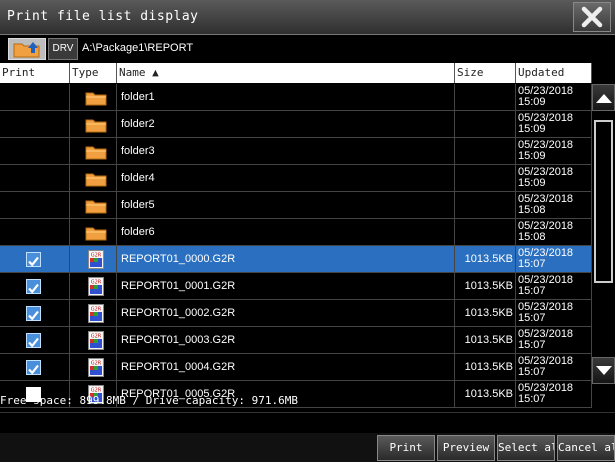 This screenshot has width=615, height=462. I want to click on table-row: folder3 05/23/2018 15:09, so click(296, 151).